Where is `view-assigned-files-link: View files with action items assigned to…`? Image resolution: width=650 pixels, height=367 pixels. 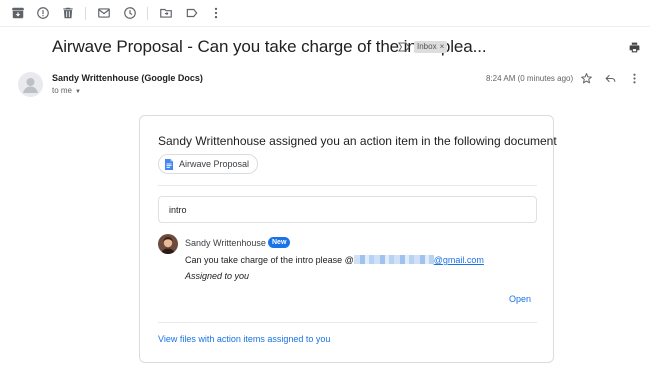 view-assigned-files-link: View files with action items assigned to… is located at coordinates (244, 339).